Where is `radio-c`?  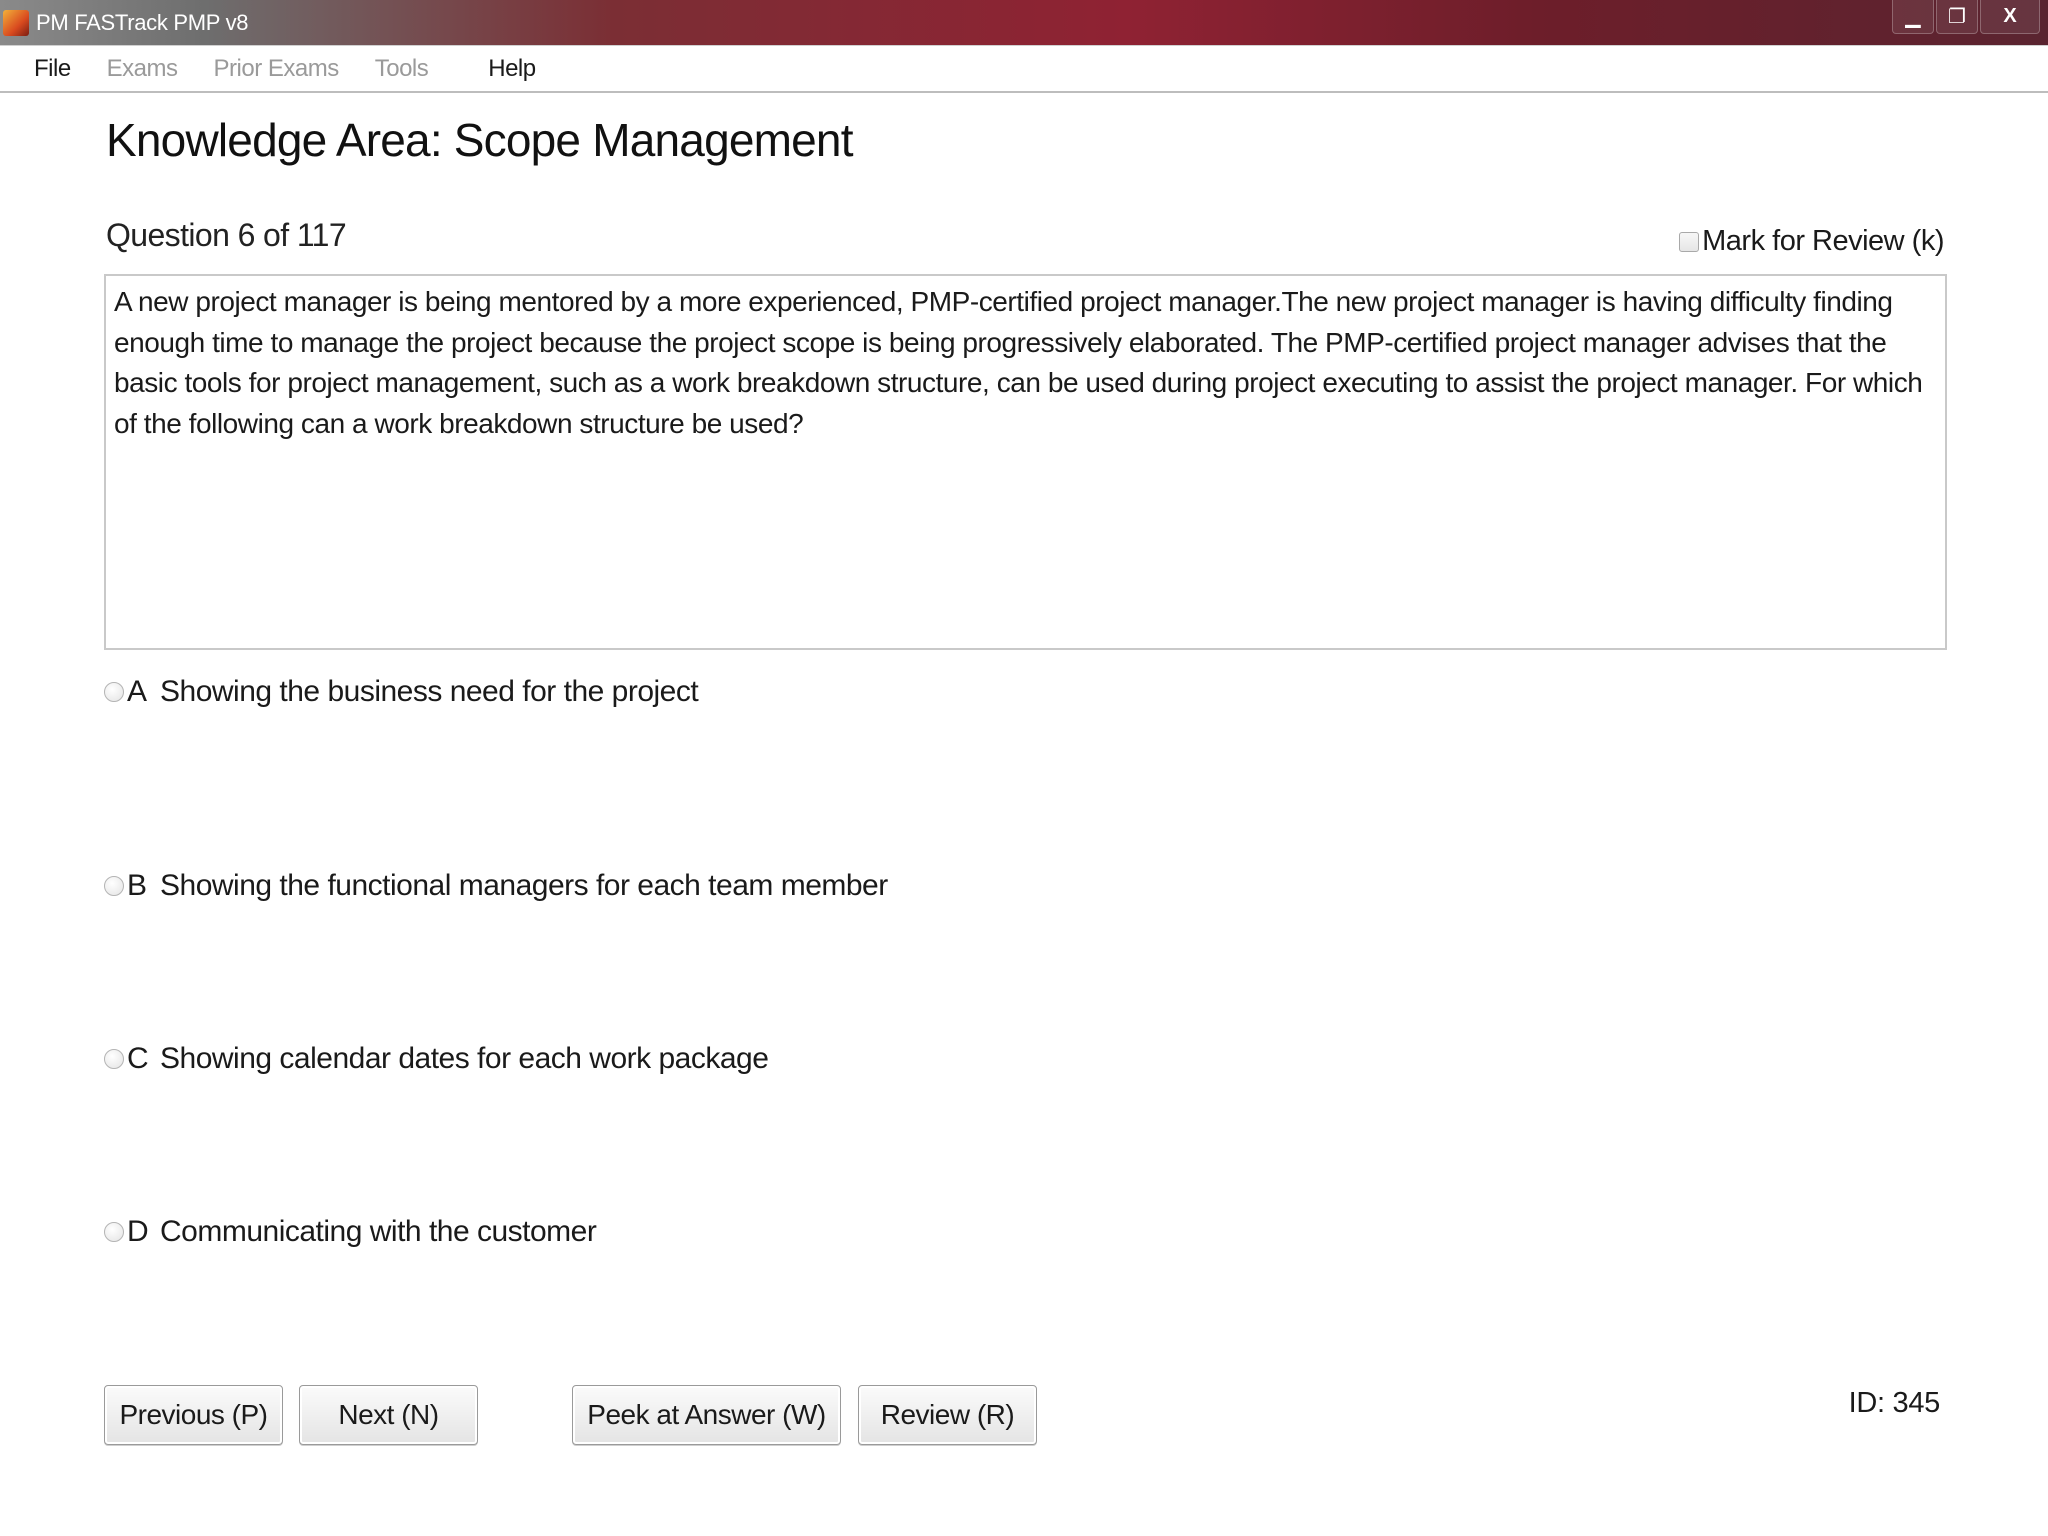 radio-c is located at coordinates (114, 1059).